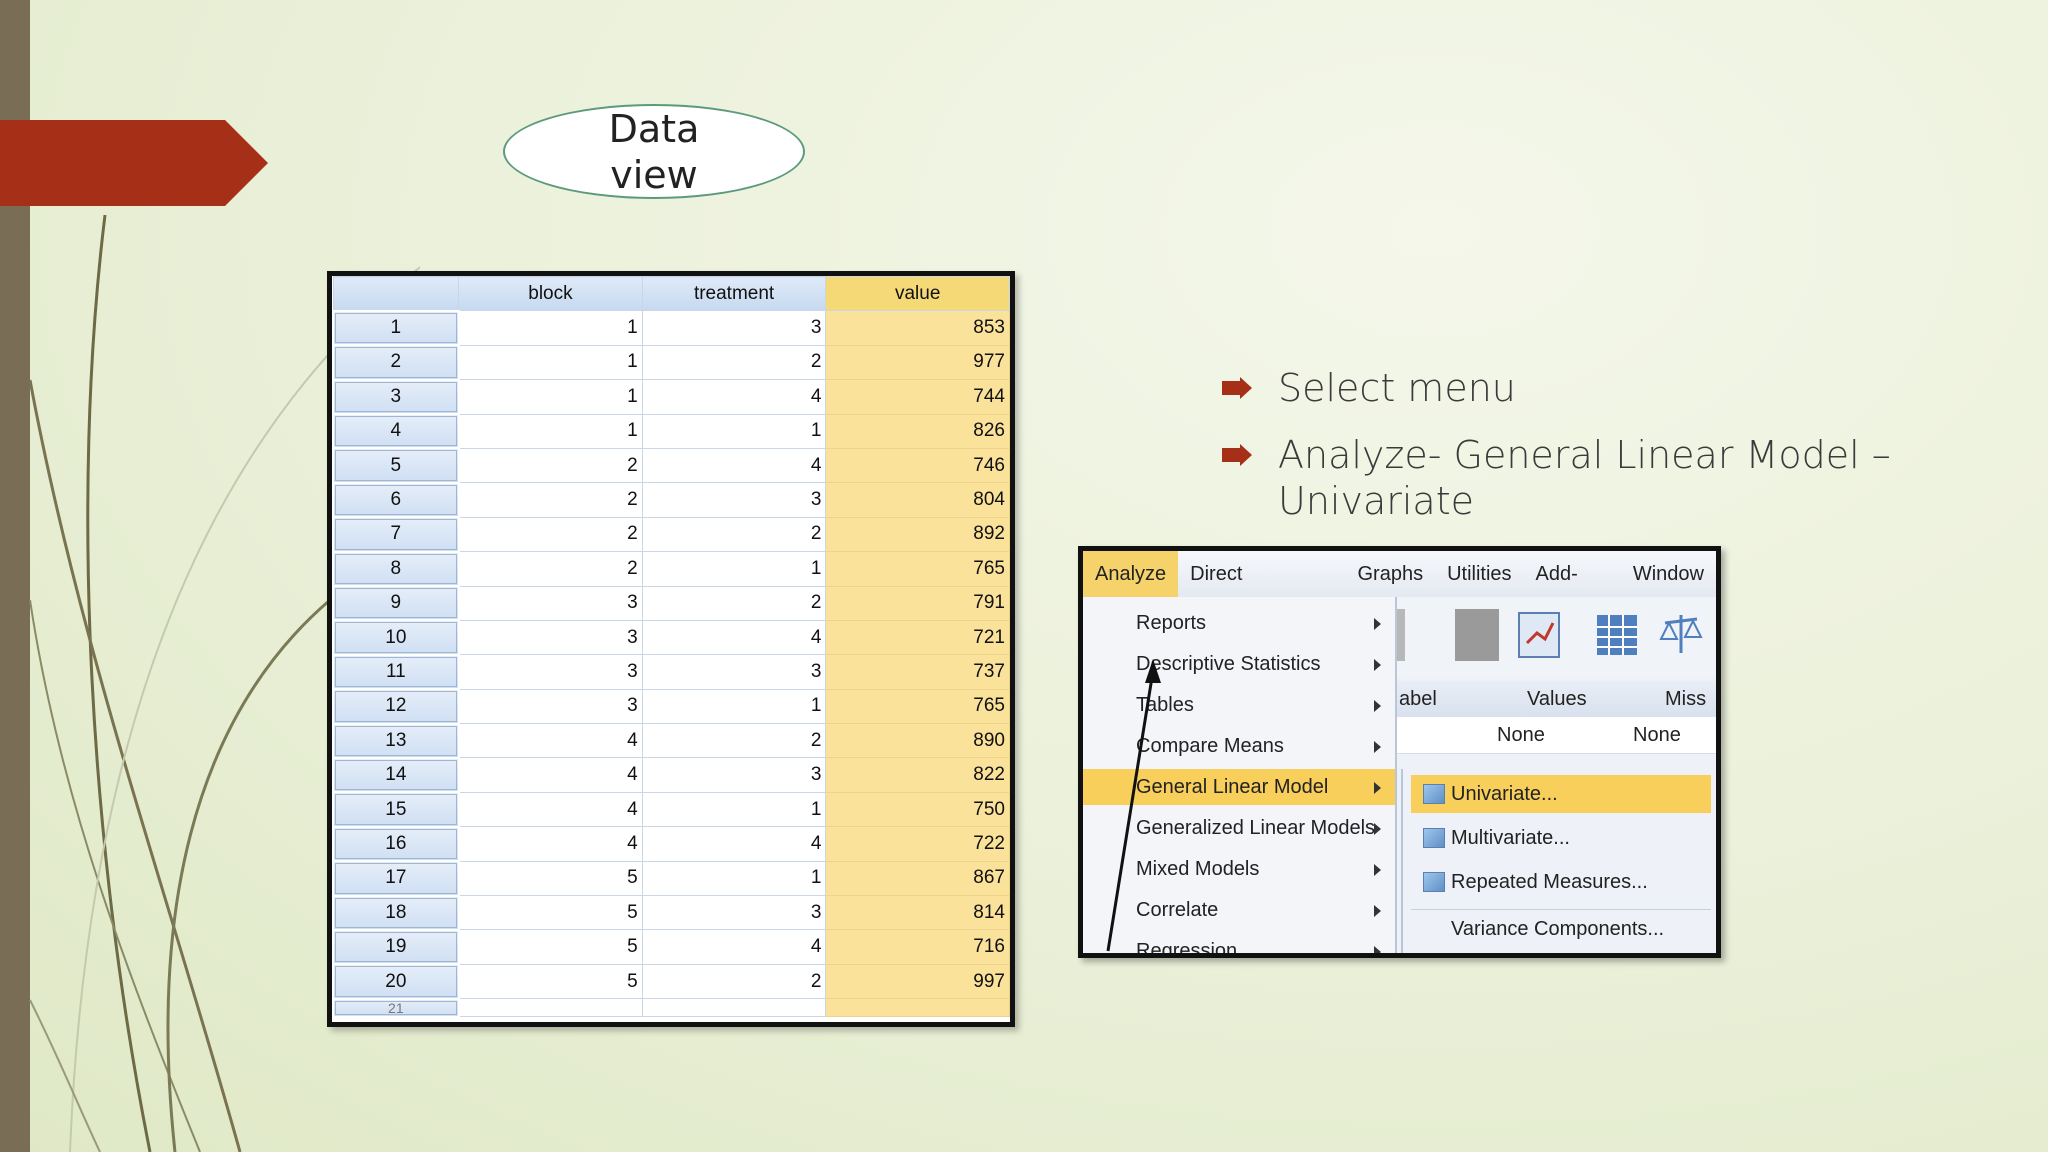  What do you see at coordinates (1239, 705) in the screenshot?
I see `dropdown-item-tables: Tables` at bounding box center [1239, 705].